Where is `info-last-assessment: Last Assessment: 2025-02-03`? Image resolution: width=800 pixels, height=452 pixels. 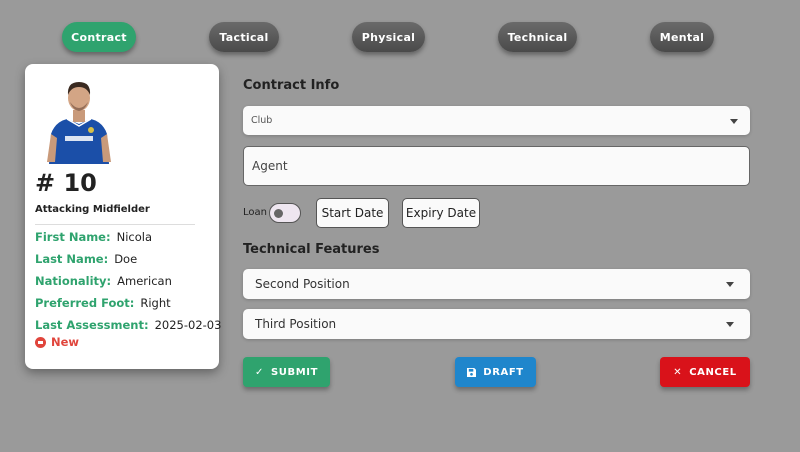
info-last-assessment: Last Assessment: 2025-02-03 is located at coordinates (128, 325).